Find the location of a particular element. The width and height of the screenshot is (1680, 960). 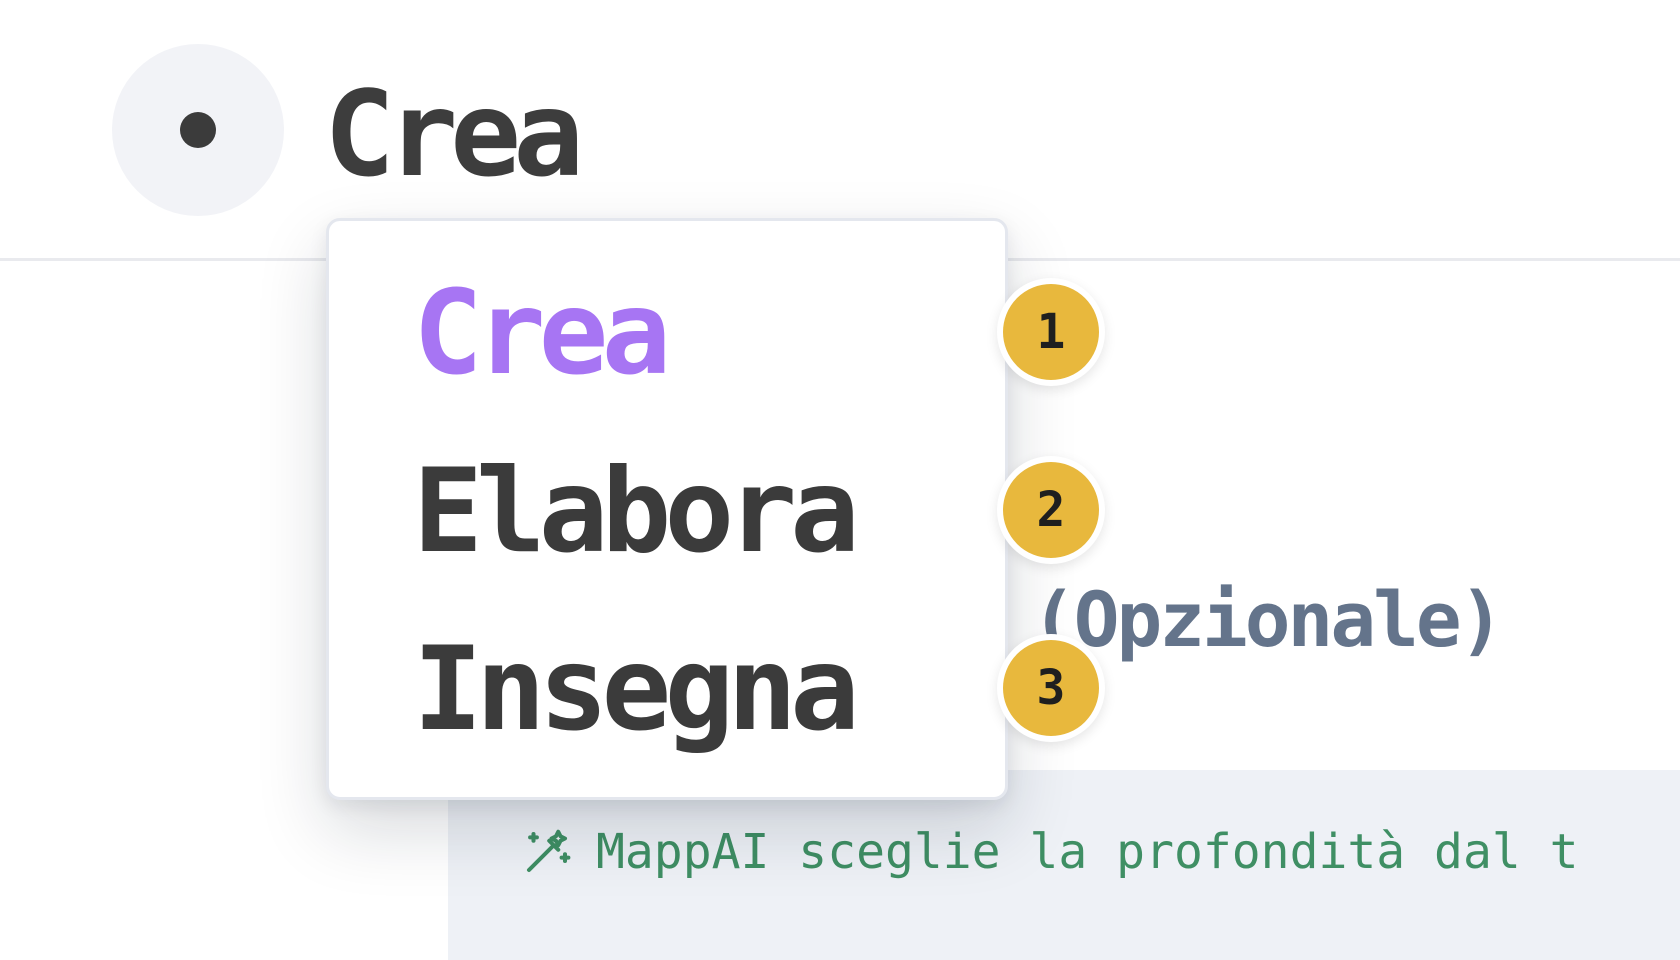

magic-wand-icon is located at coordinates (547, 852).